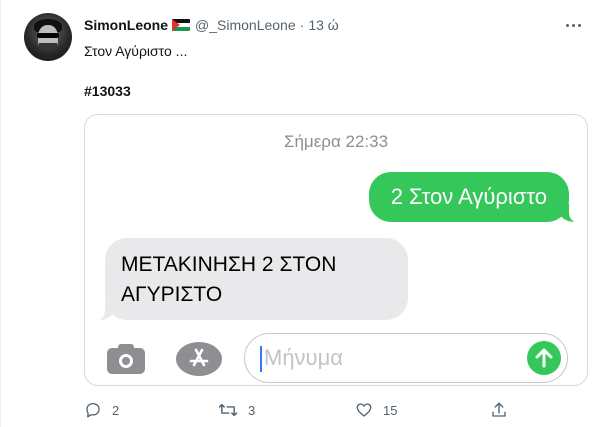 The height and width of the screenshot is (427, 593). Describe the element at coordinates (181, 25) in the screenshot. I see `palestine-flag-icon` at that location.